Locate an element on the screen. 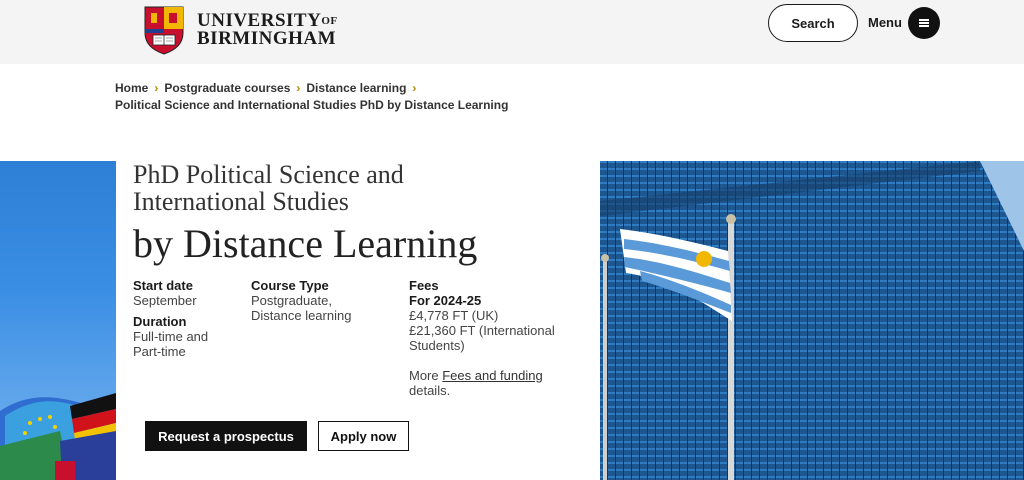  fees-uk: £4,778 FT (UK) is located at coordinates (454, 315).